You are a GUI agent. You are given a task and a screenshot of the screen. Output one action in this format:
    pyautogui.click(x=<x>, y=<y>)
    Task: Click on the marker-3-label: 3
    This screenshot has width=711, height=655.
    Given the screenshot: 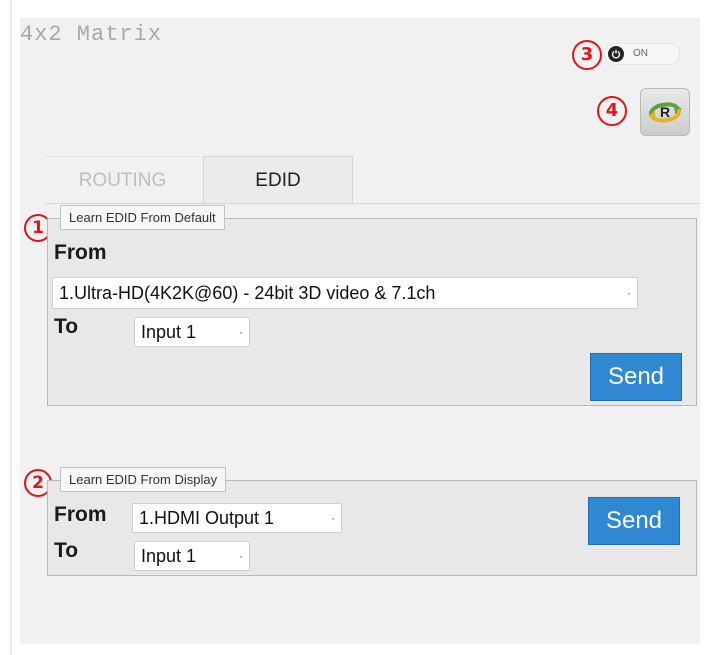 What is the action you would take?
    pyautogui.click(x=587, y=55)
    